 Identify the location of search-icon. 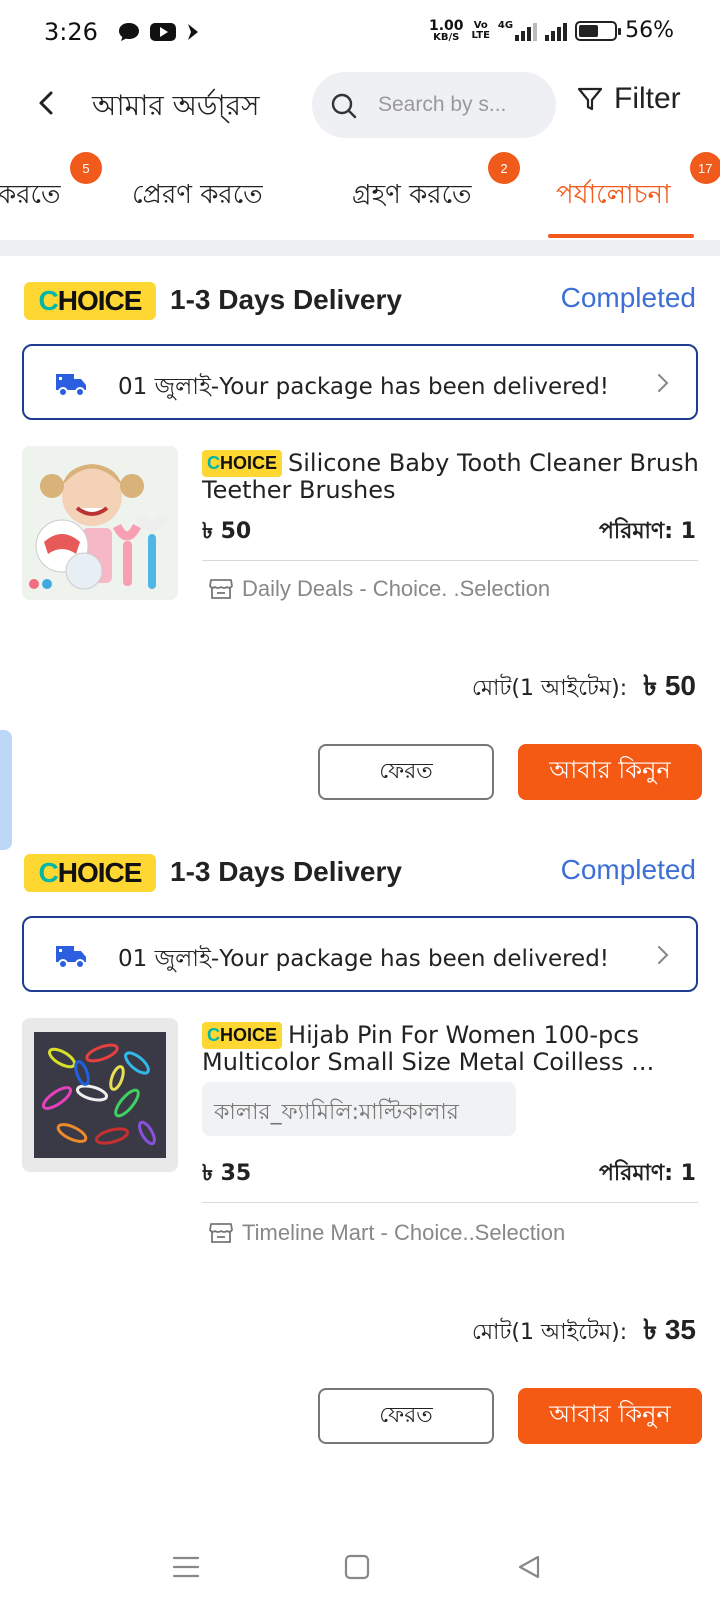
(344, 106).